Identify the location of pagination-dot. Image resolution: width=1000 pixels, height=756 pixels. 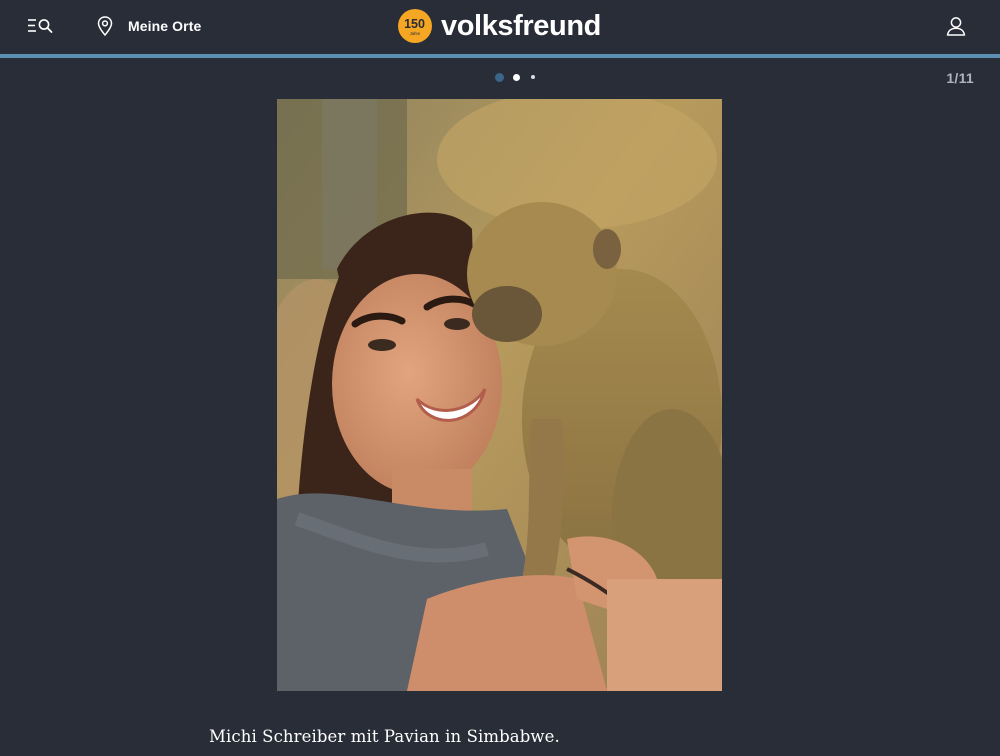
(516, 77).